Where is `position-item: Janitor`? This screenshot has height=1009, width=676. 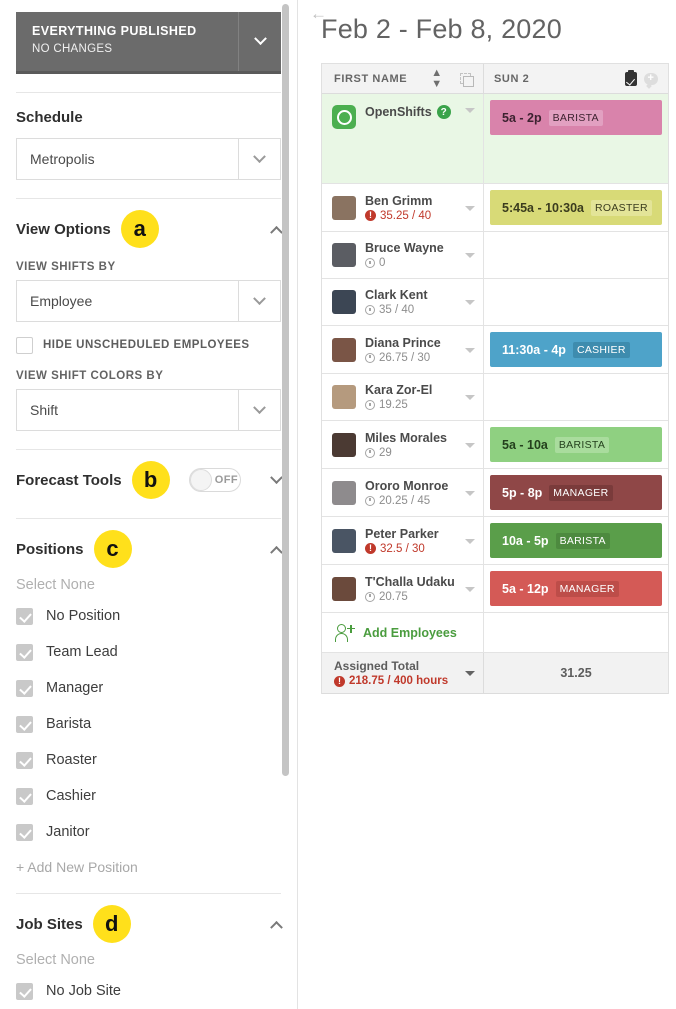
position-item: Janitor is located at coordinates (148, 832).